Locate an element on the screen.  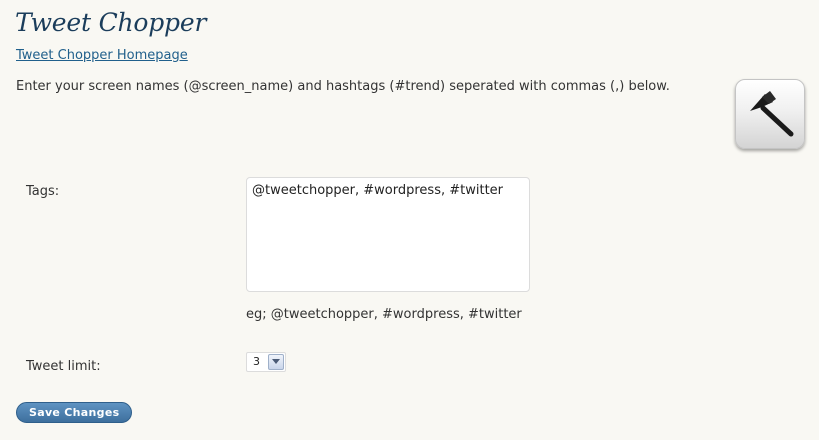
axe-icon is located at coordinates (772, 114).